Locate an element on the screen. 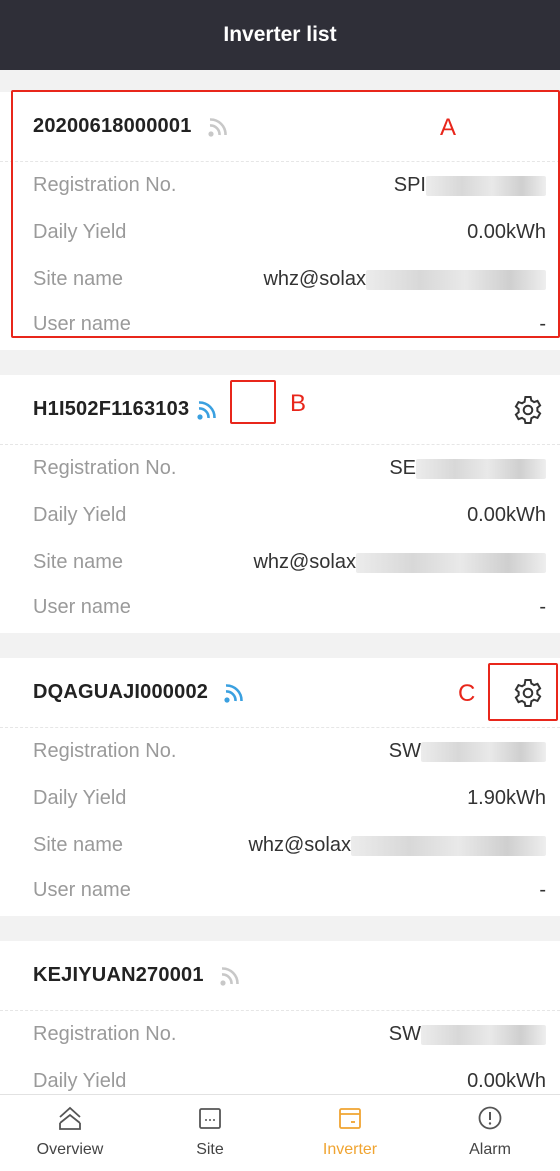 The width and height of the screenshot is (560, 1171). page-title: Inverter list is located at coordinates (280, 34).